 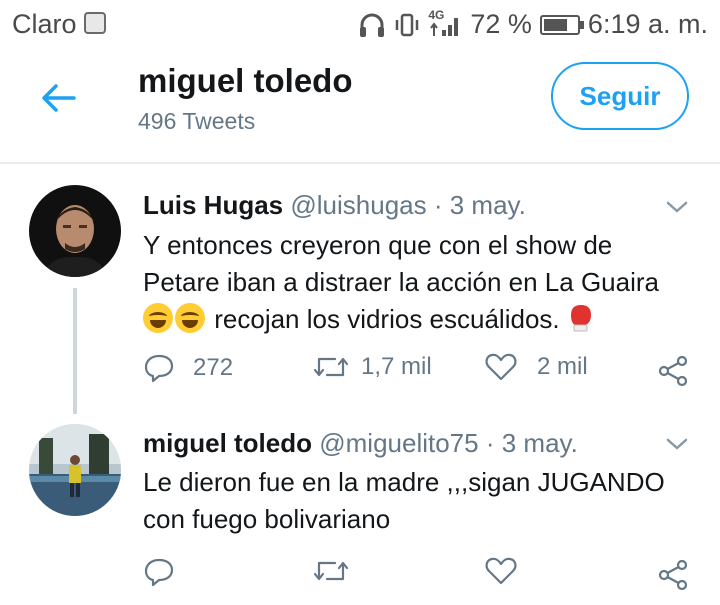 What do you see at coordinates (445, 23) in the screenshot?
I see `network-type-icon: 4G` at bounding box center [445, 23].